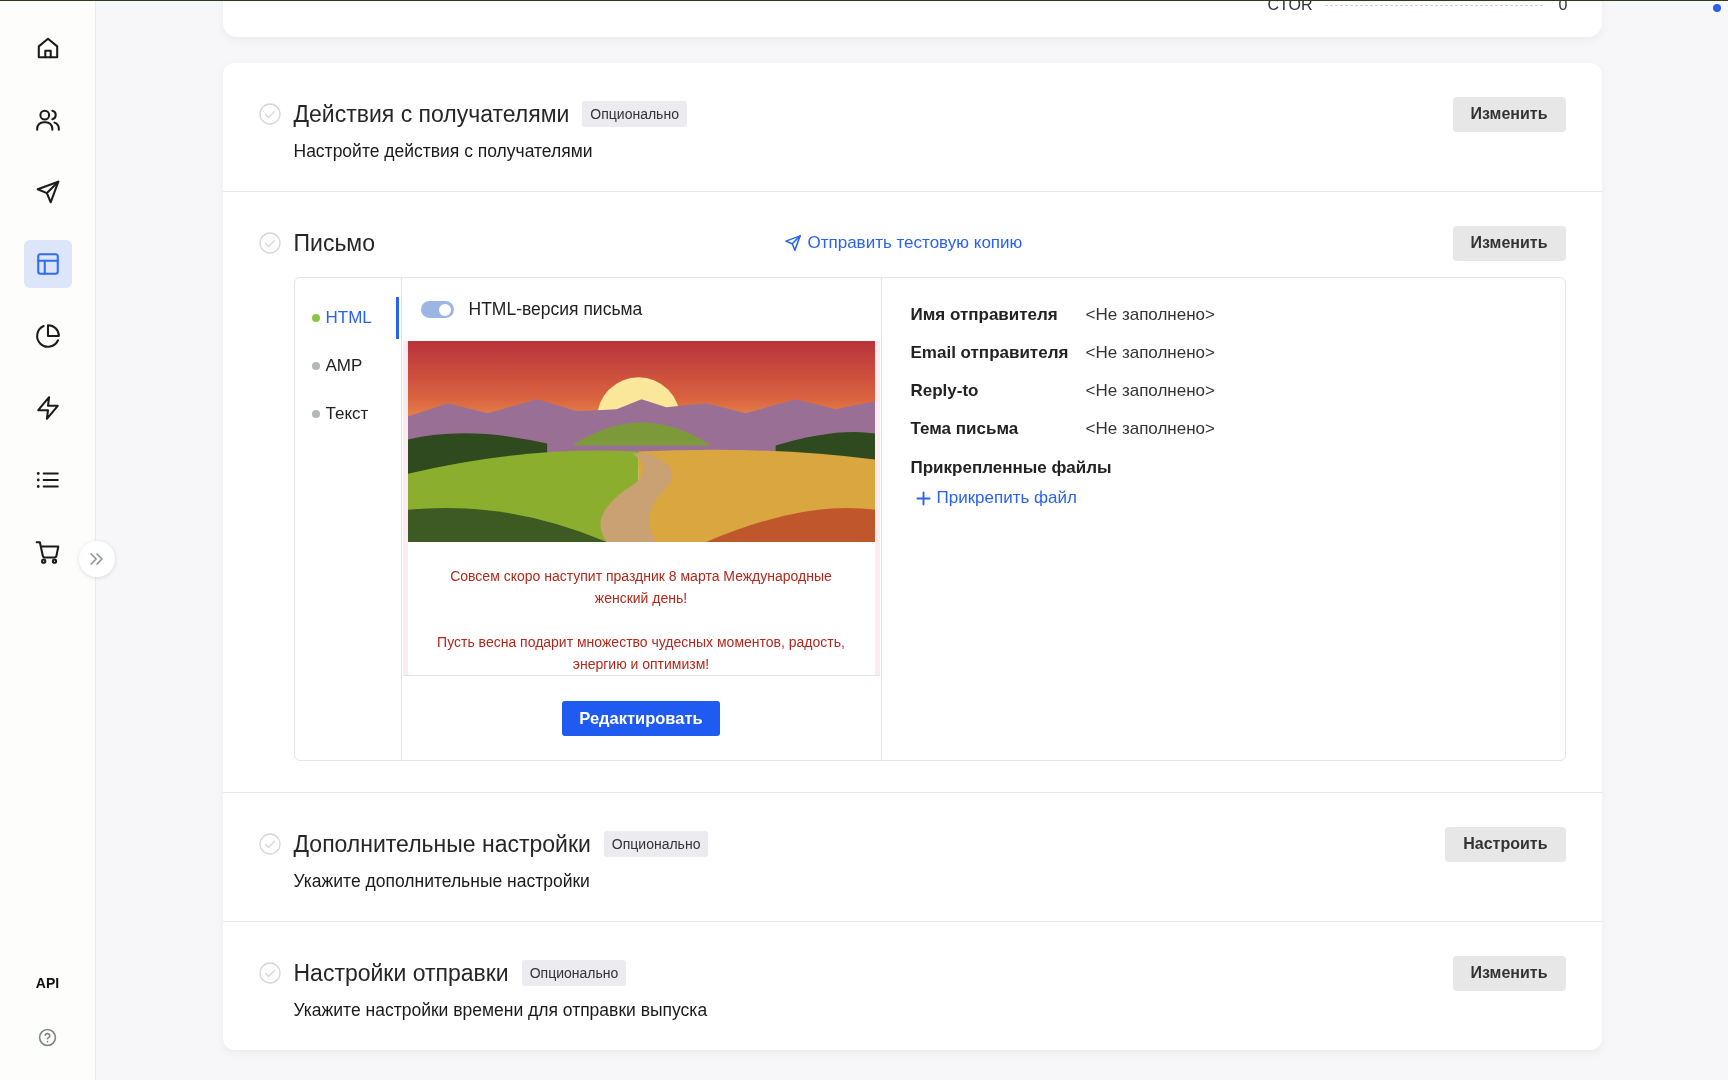 The height and width of the screenshot is (1080, 1728). What do you see at coordinates (442, 844) in the screenshot?
I see `section-title: Дополнительные настройки` at bounding box center [442, 844].